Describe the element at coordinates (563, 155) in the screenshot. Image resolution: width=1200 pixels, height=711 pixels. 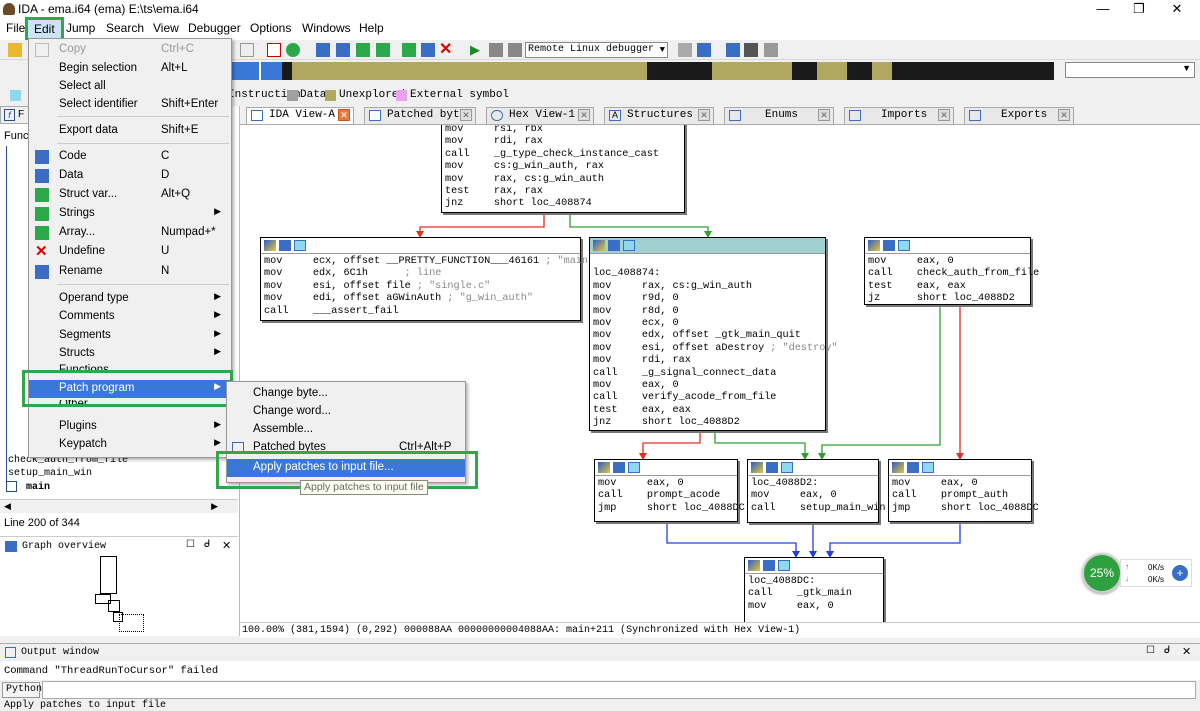
I see `code-line: call _g_type_check_instance_cast` at that location.